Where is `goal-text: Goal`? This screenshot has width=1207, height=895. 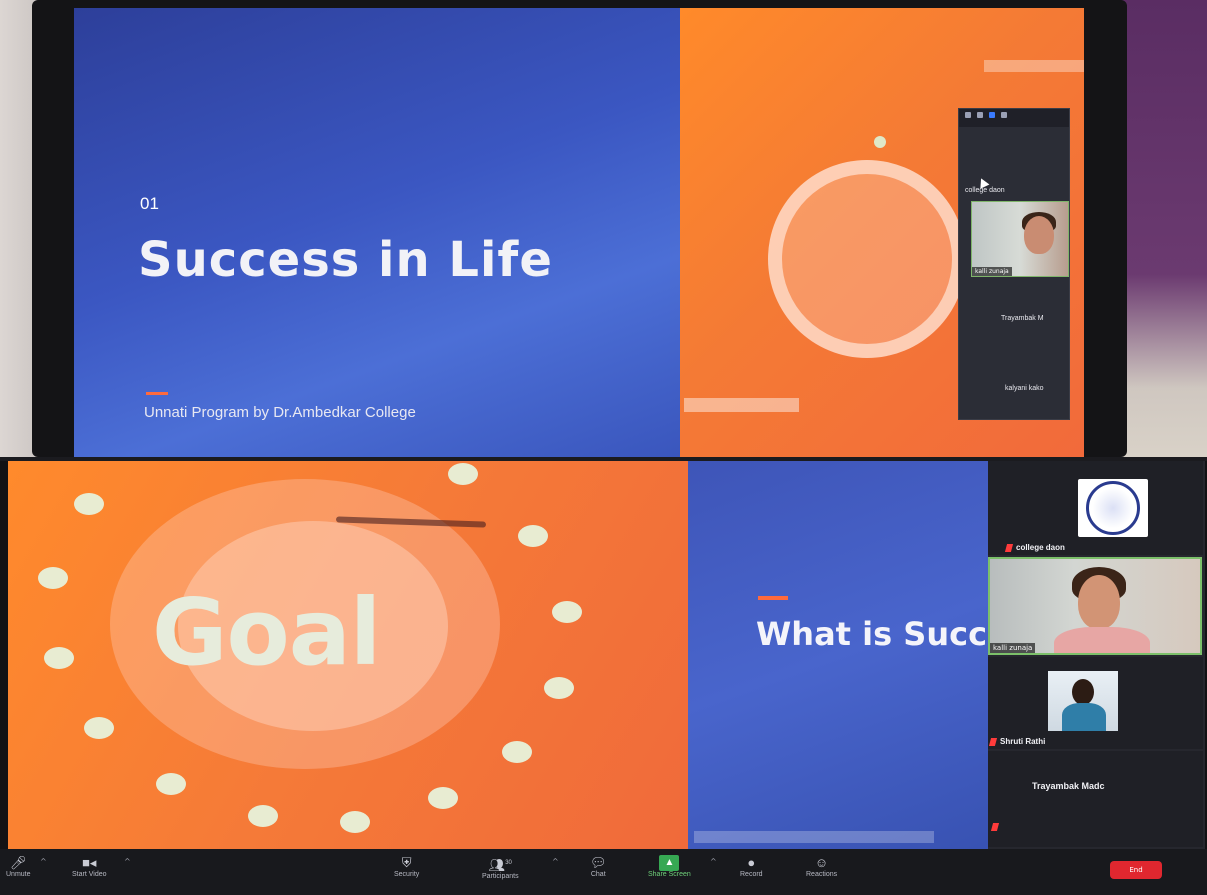
goal-text: Goal is located at coordinates (266, 632).